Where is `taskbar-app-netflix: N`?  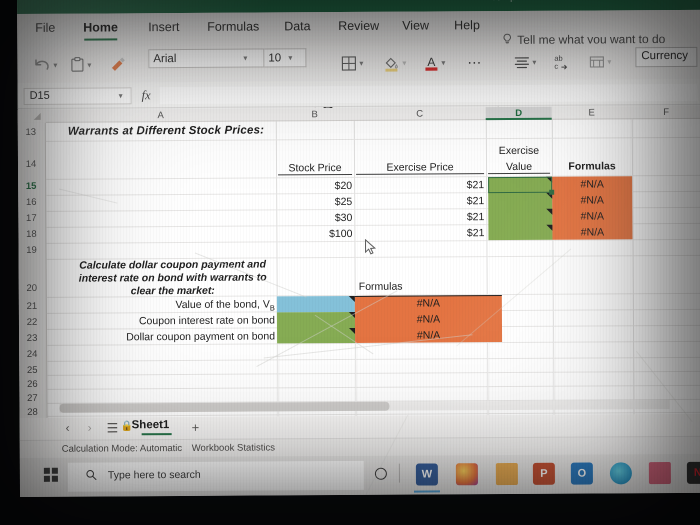 taskbar-app-netflix: N is located at coordinates (693, 472).